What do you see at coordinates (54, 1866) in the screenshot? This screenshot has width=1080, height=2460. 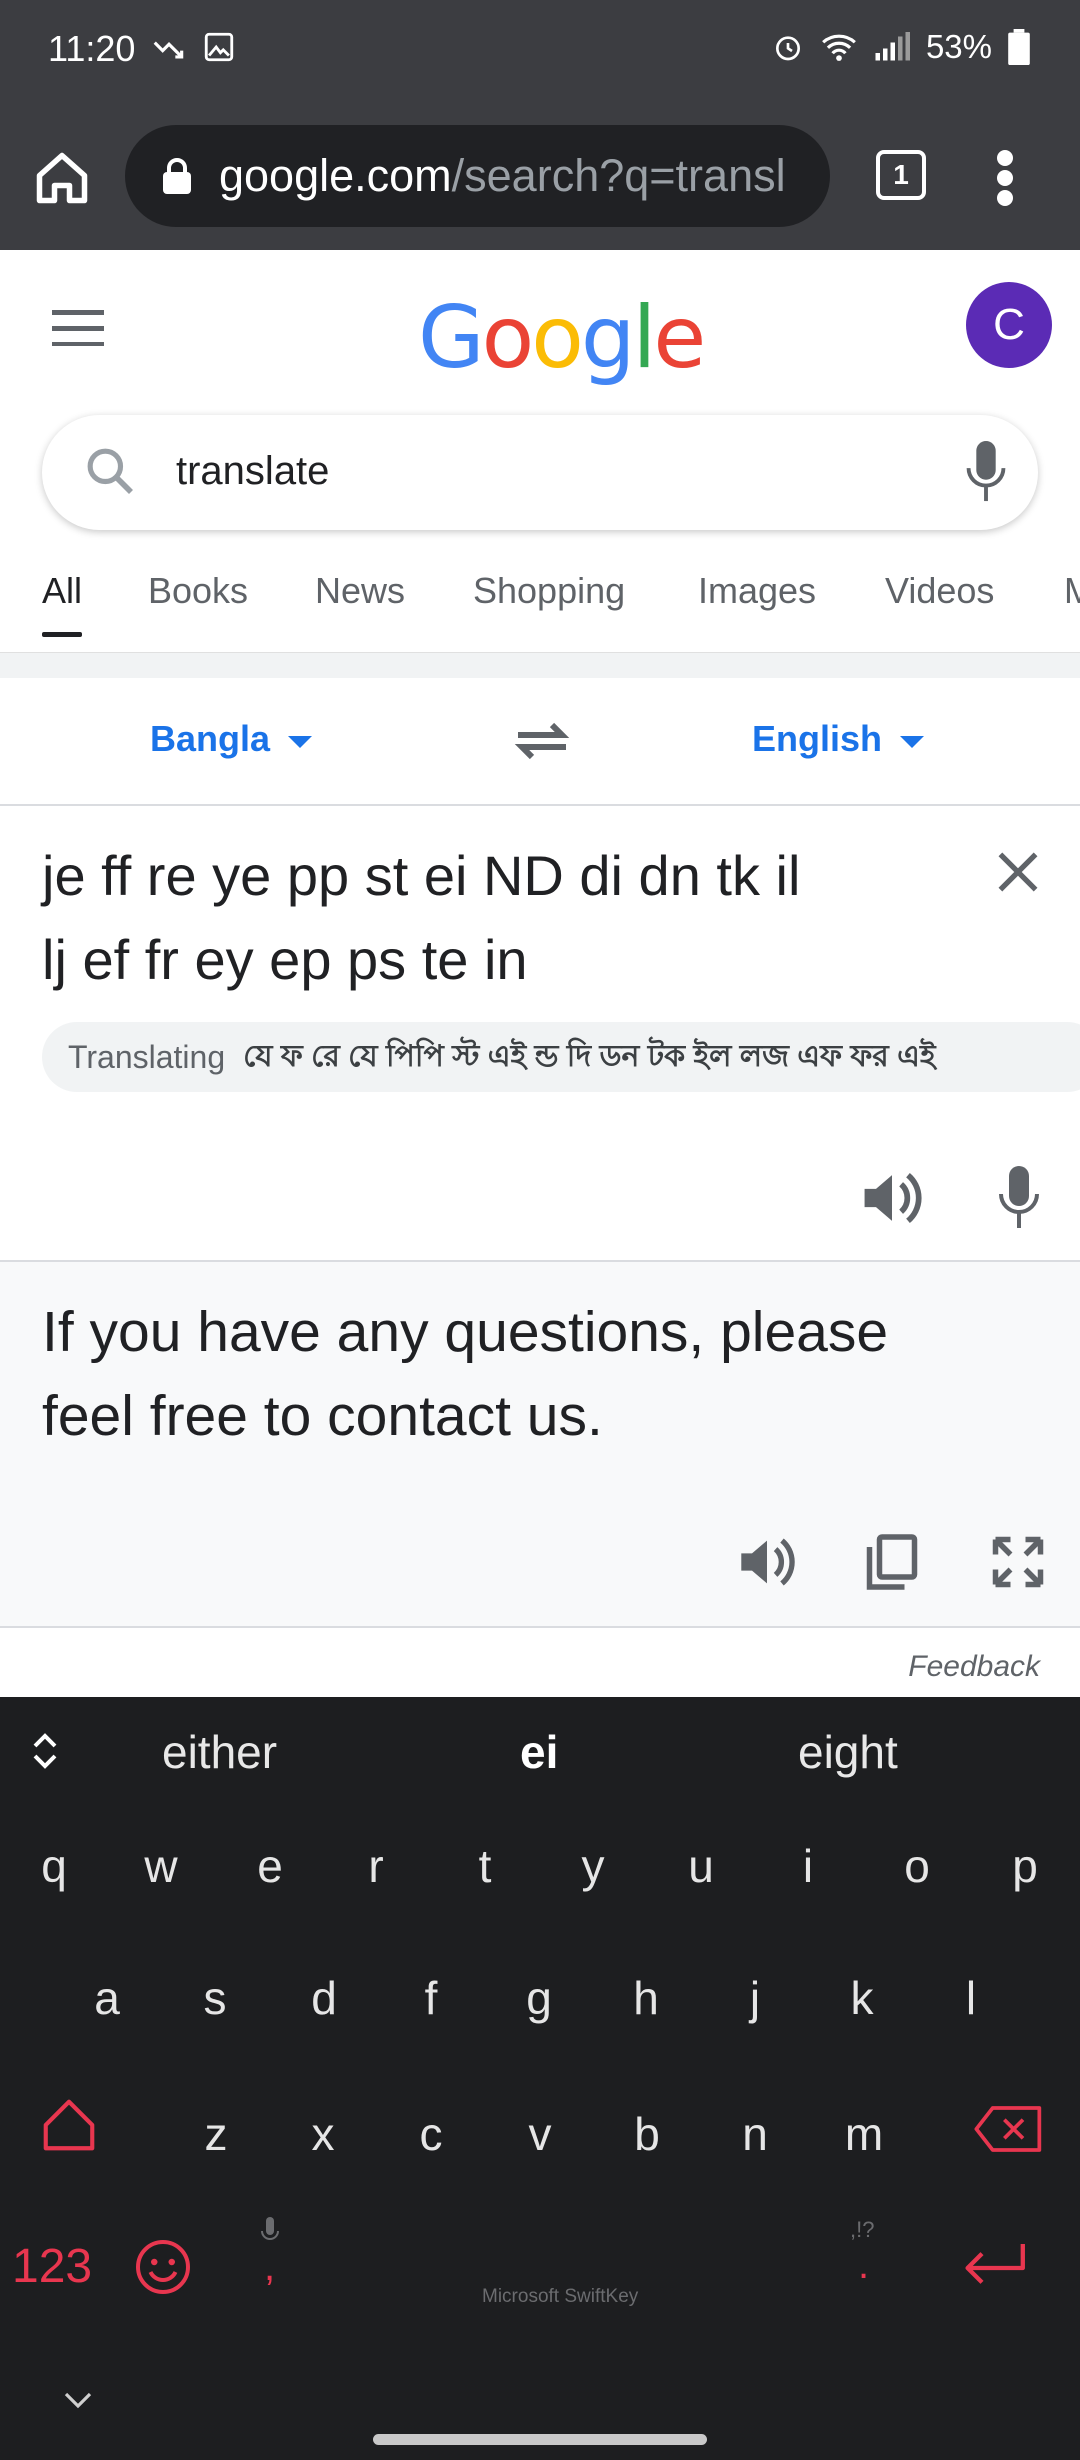 I see `key-q: q` at bounding box center [54, 1866].